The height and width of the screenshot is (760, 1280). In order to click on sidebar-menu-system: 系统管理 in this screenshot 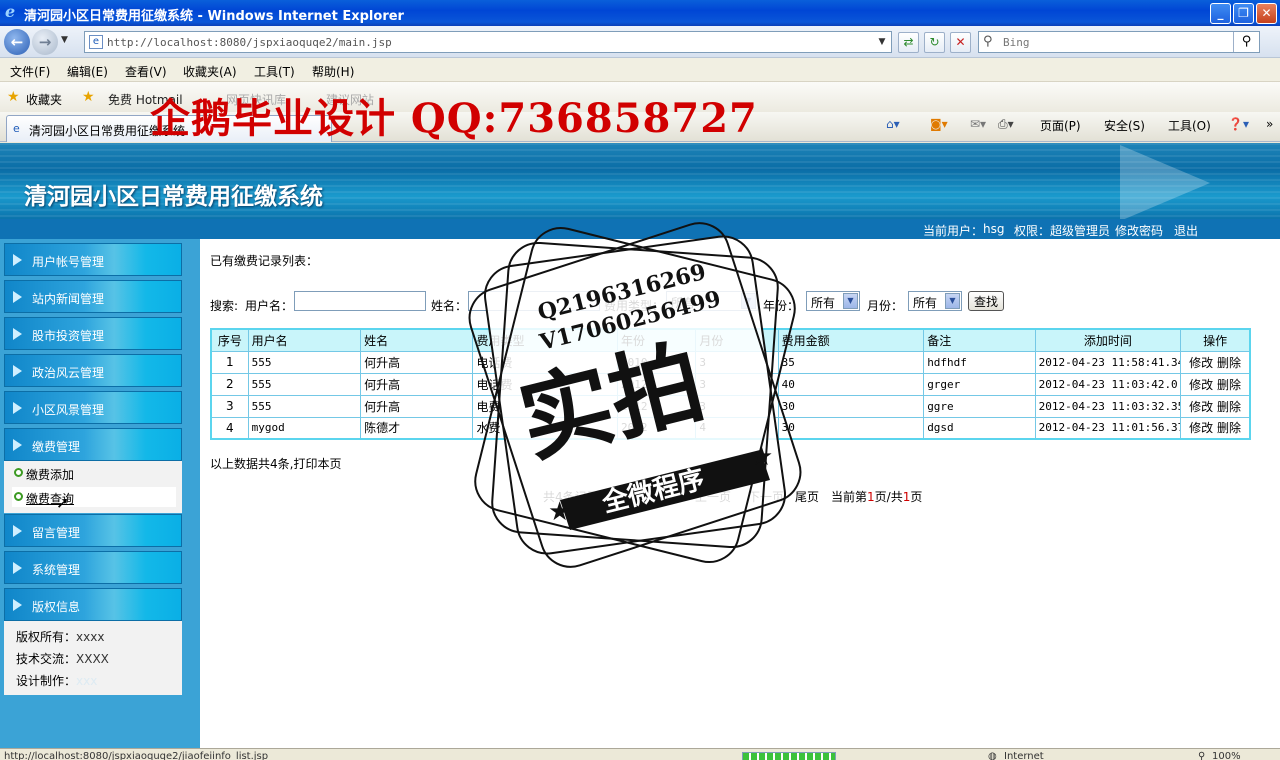, I will do `click(93, 567)`.